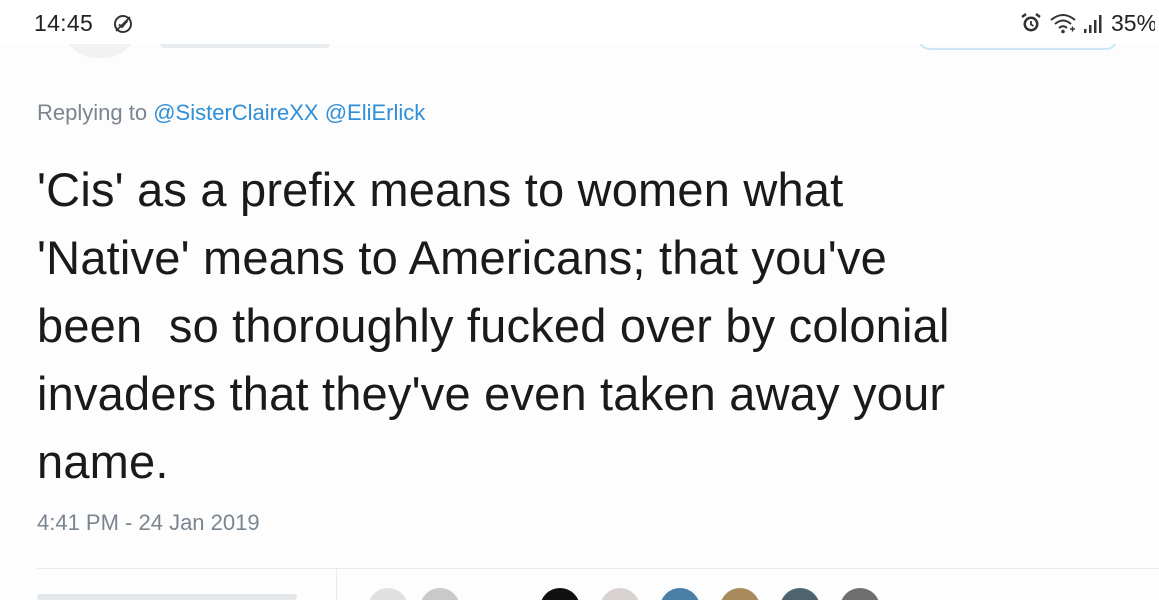 This screenshot has width=1159, height=600. Describe the element at coordinates (579, 22) in the screenshot. I see `status-bar: 14:45 35%` at that location.